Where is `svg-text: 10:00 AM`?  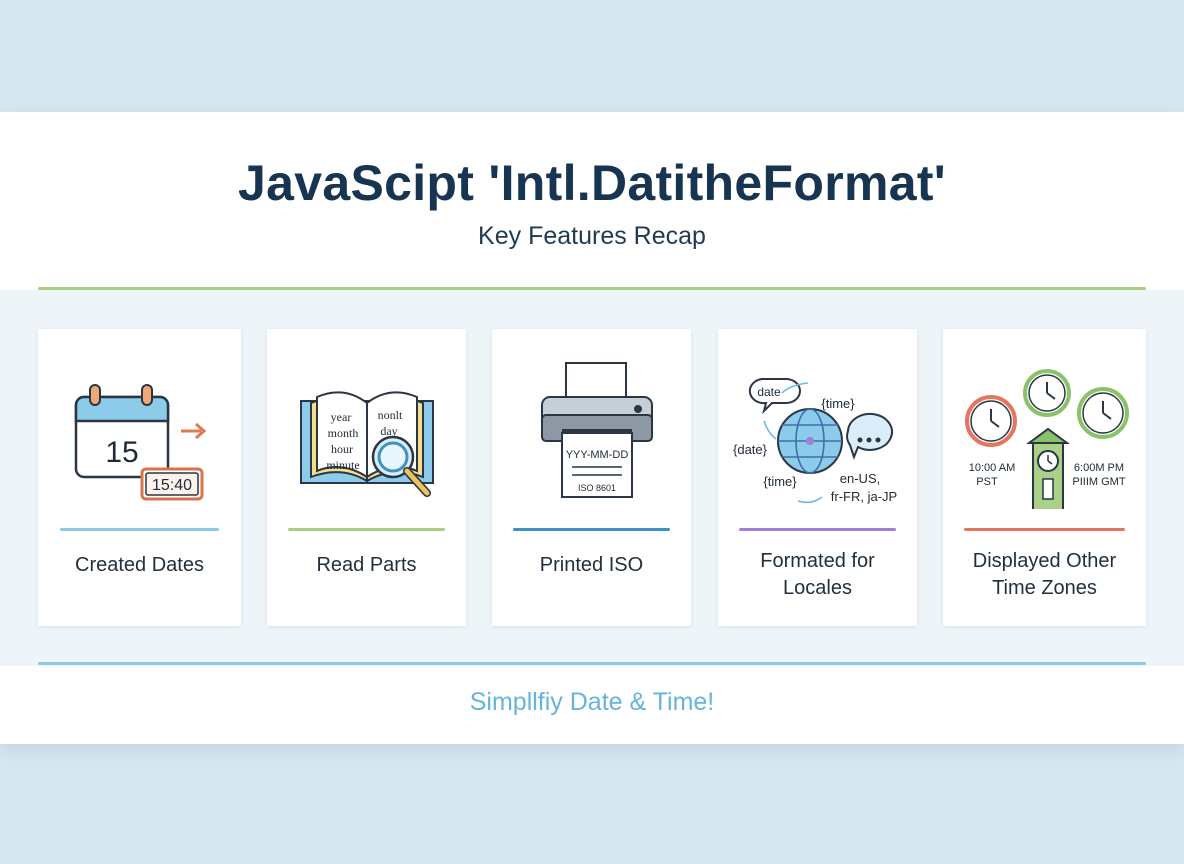
svg-text: 10:00 AM is located at coordinates (992, 468).